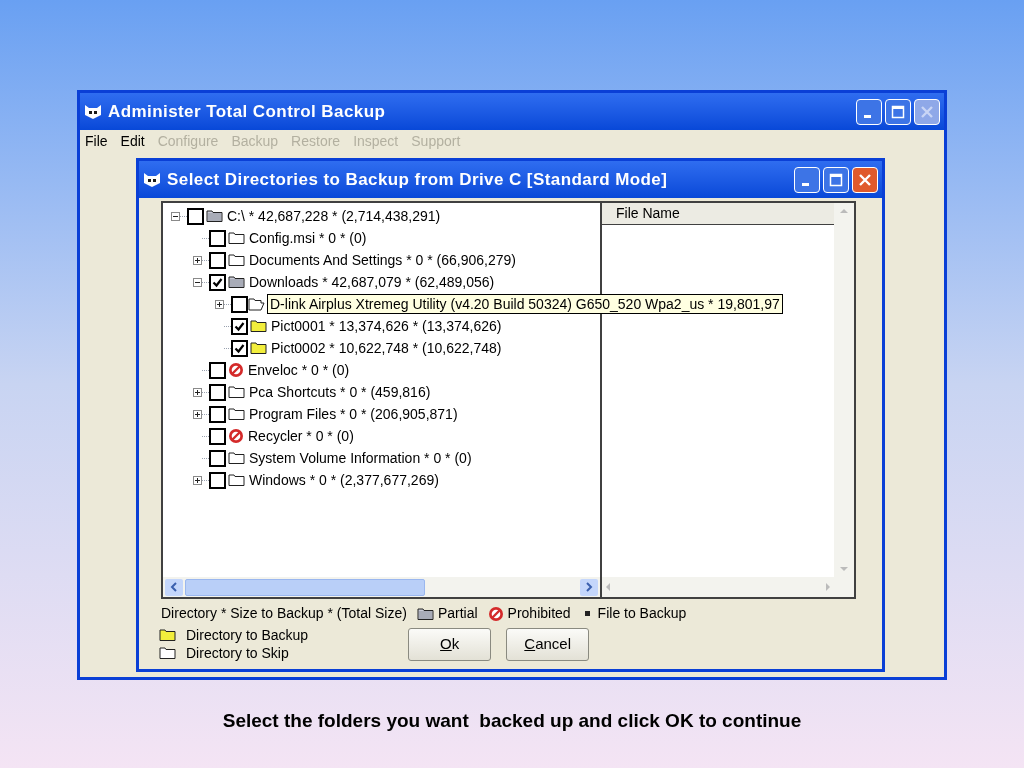 This screenshot has width=1024, height=768. I want to click on legend-label: Partial, so click(457, 613).